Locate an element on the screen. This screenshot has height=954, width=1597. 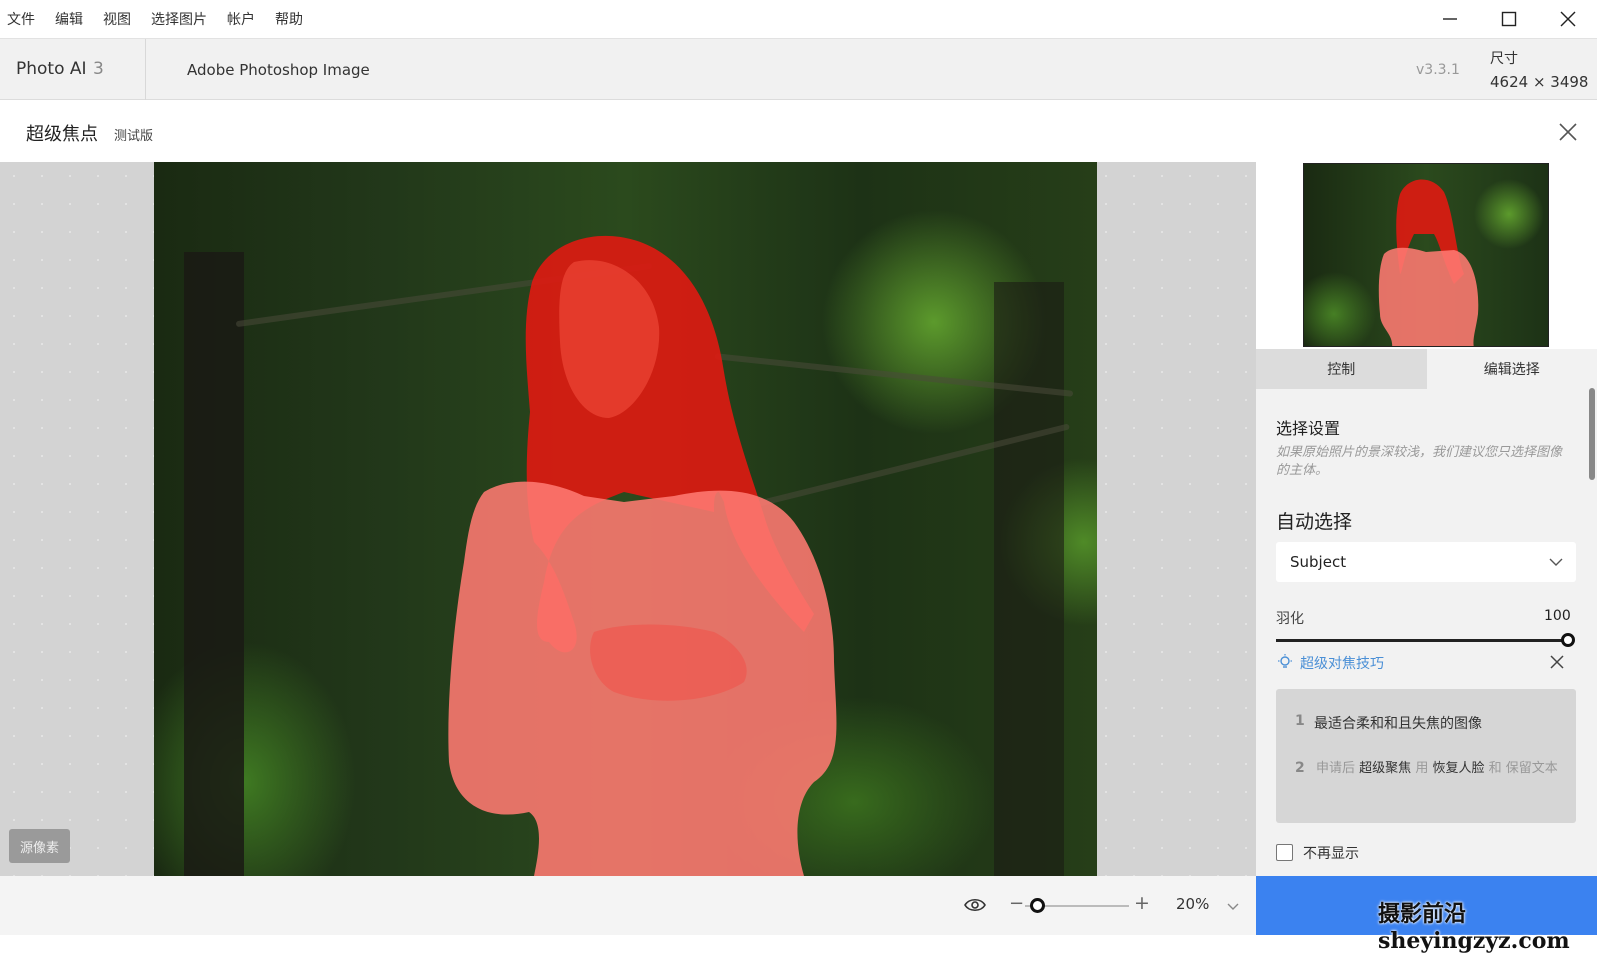
auto-select-title: 自动选择 is located at coordinates (1314, 520).